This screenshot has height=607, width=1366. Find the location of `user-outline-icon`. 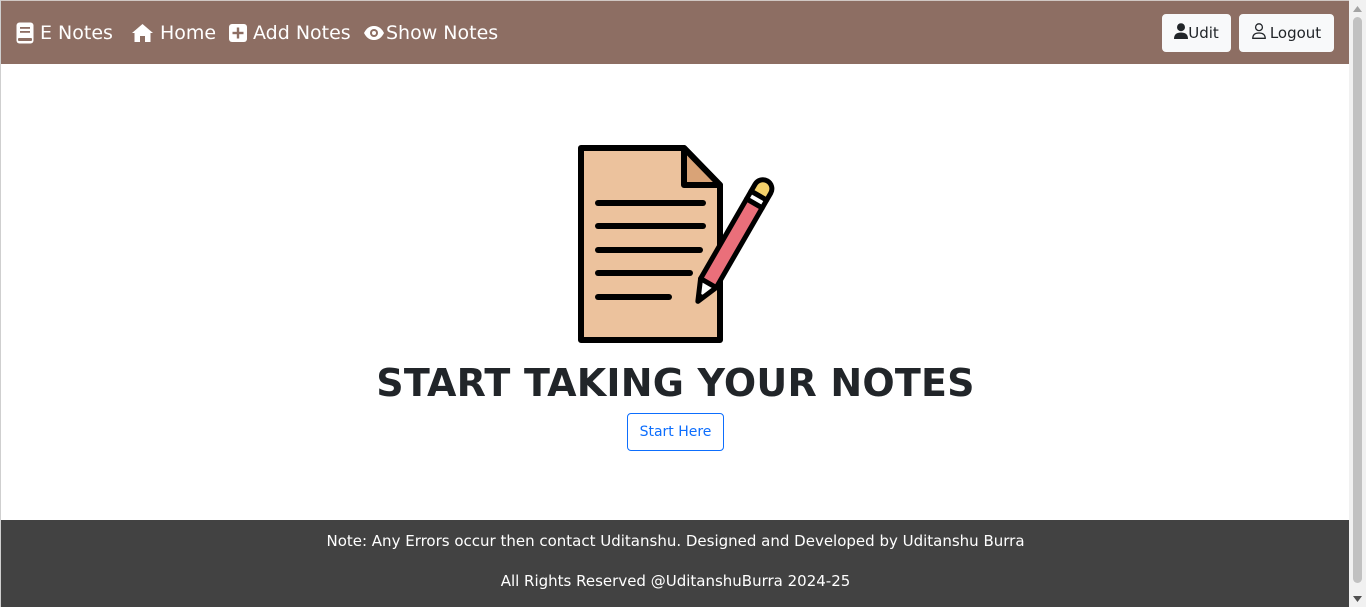

user-outline-icon is located at coordinates (1258, 33).